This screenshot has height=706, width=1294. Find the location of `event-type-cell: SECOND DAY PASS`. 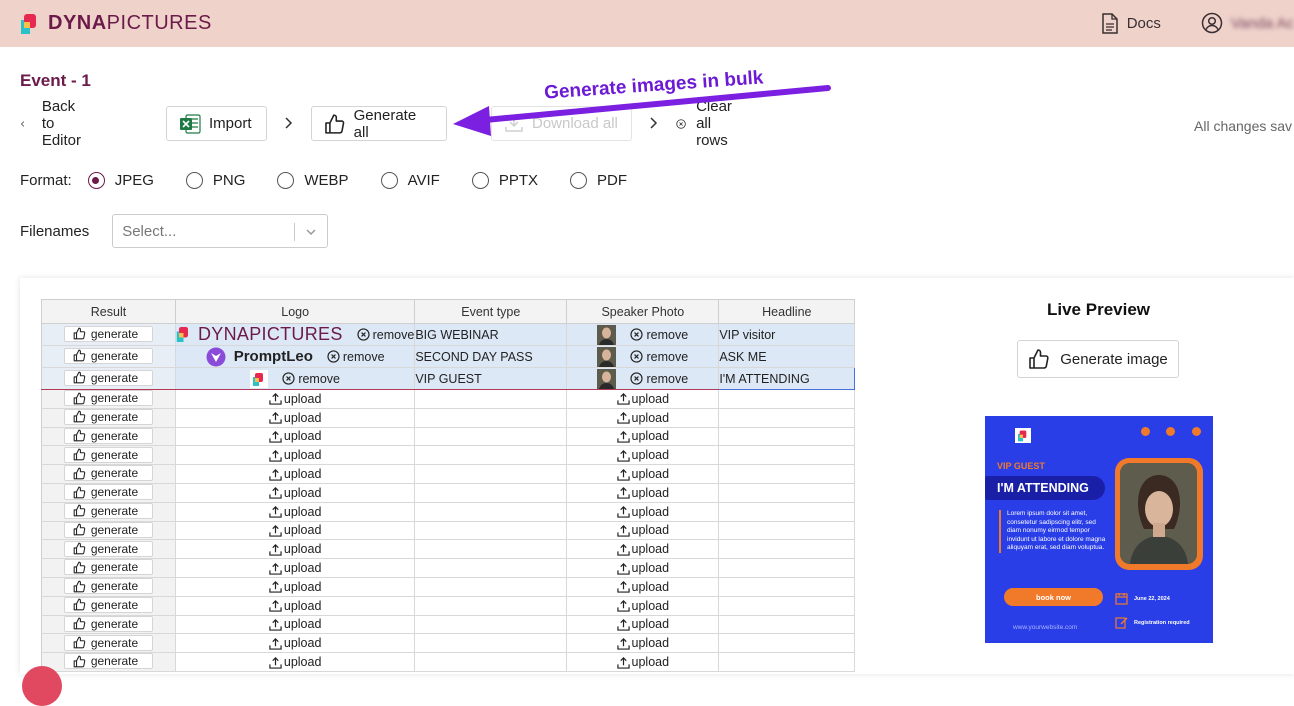

event-type-cell: SECOND DAY PASS is located at coordinates (491, 356).